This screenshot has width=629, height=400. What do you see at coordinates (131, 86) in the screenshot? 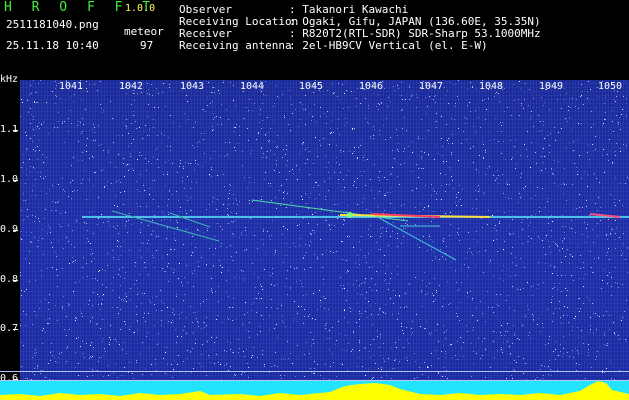
I see `x-tick-label: 1042` at bounding box center [131, 86].